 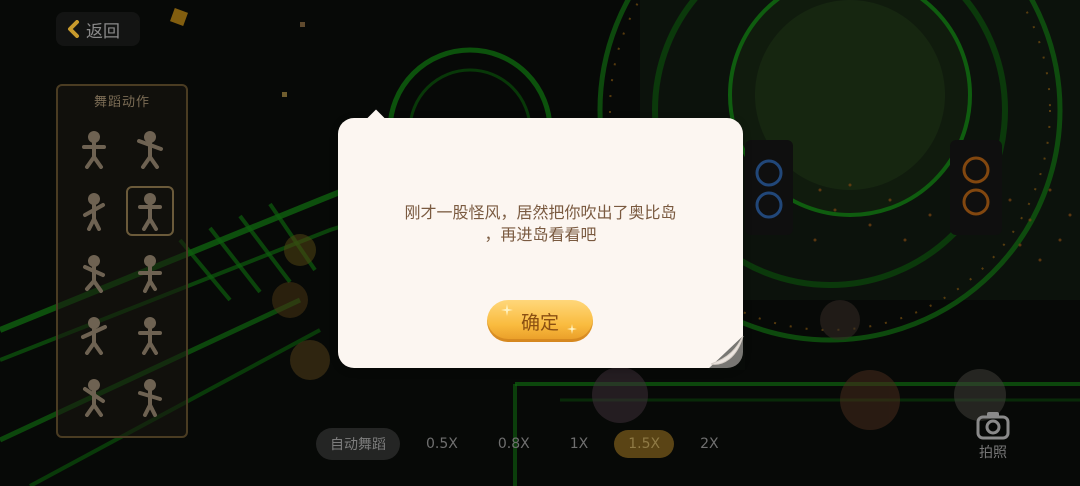 I want to click on dialog-message: 刚才一股怪风，居然把你吹出了奥比岛 ，再进岛看看吧, so click(x=540, y=224).